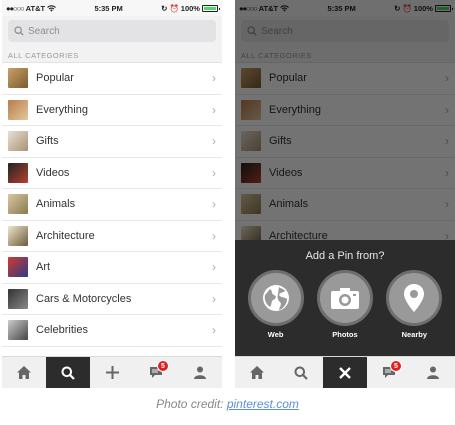 The height and width of the screenshot is (425, 455). I want to click on tab-add-pin, so click(112, 372).